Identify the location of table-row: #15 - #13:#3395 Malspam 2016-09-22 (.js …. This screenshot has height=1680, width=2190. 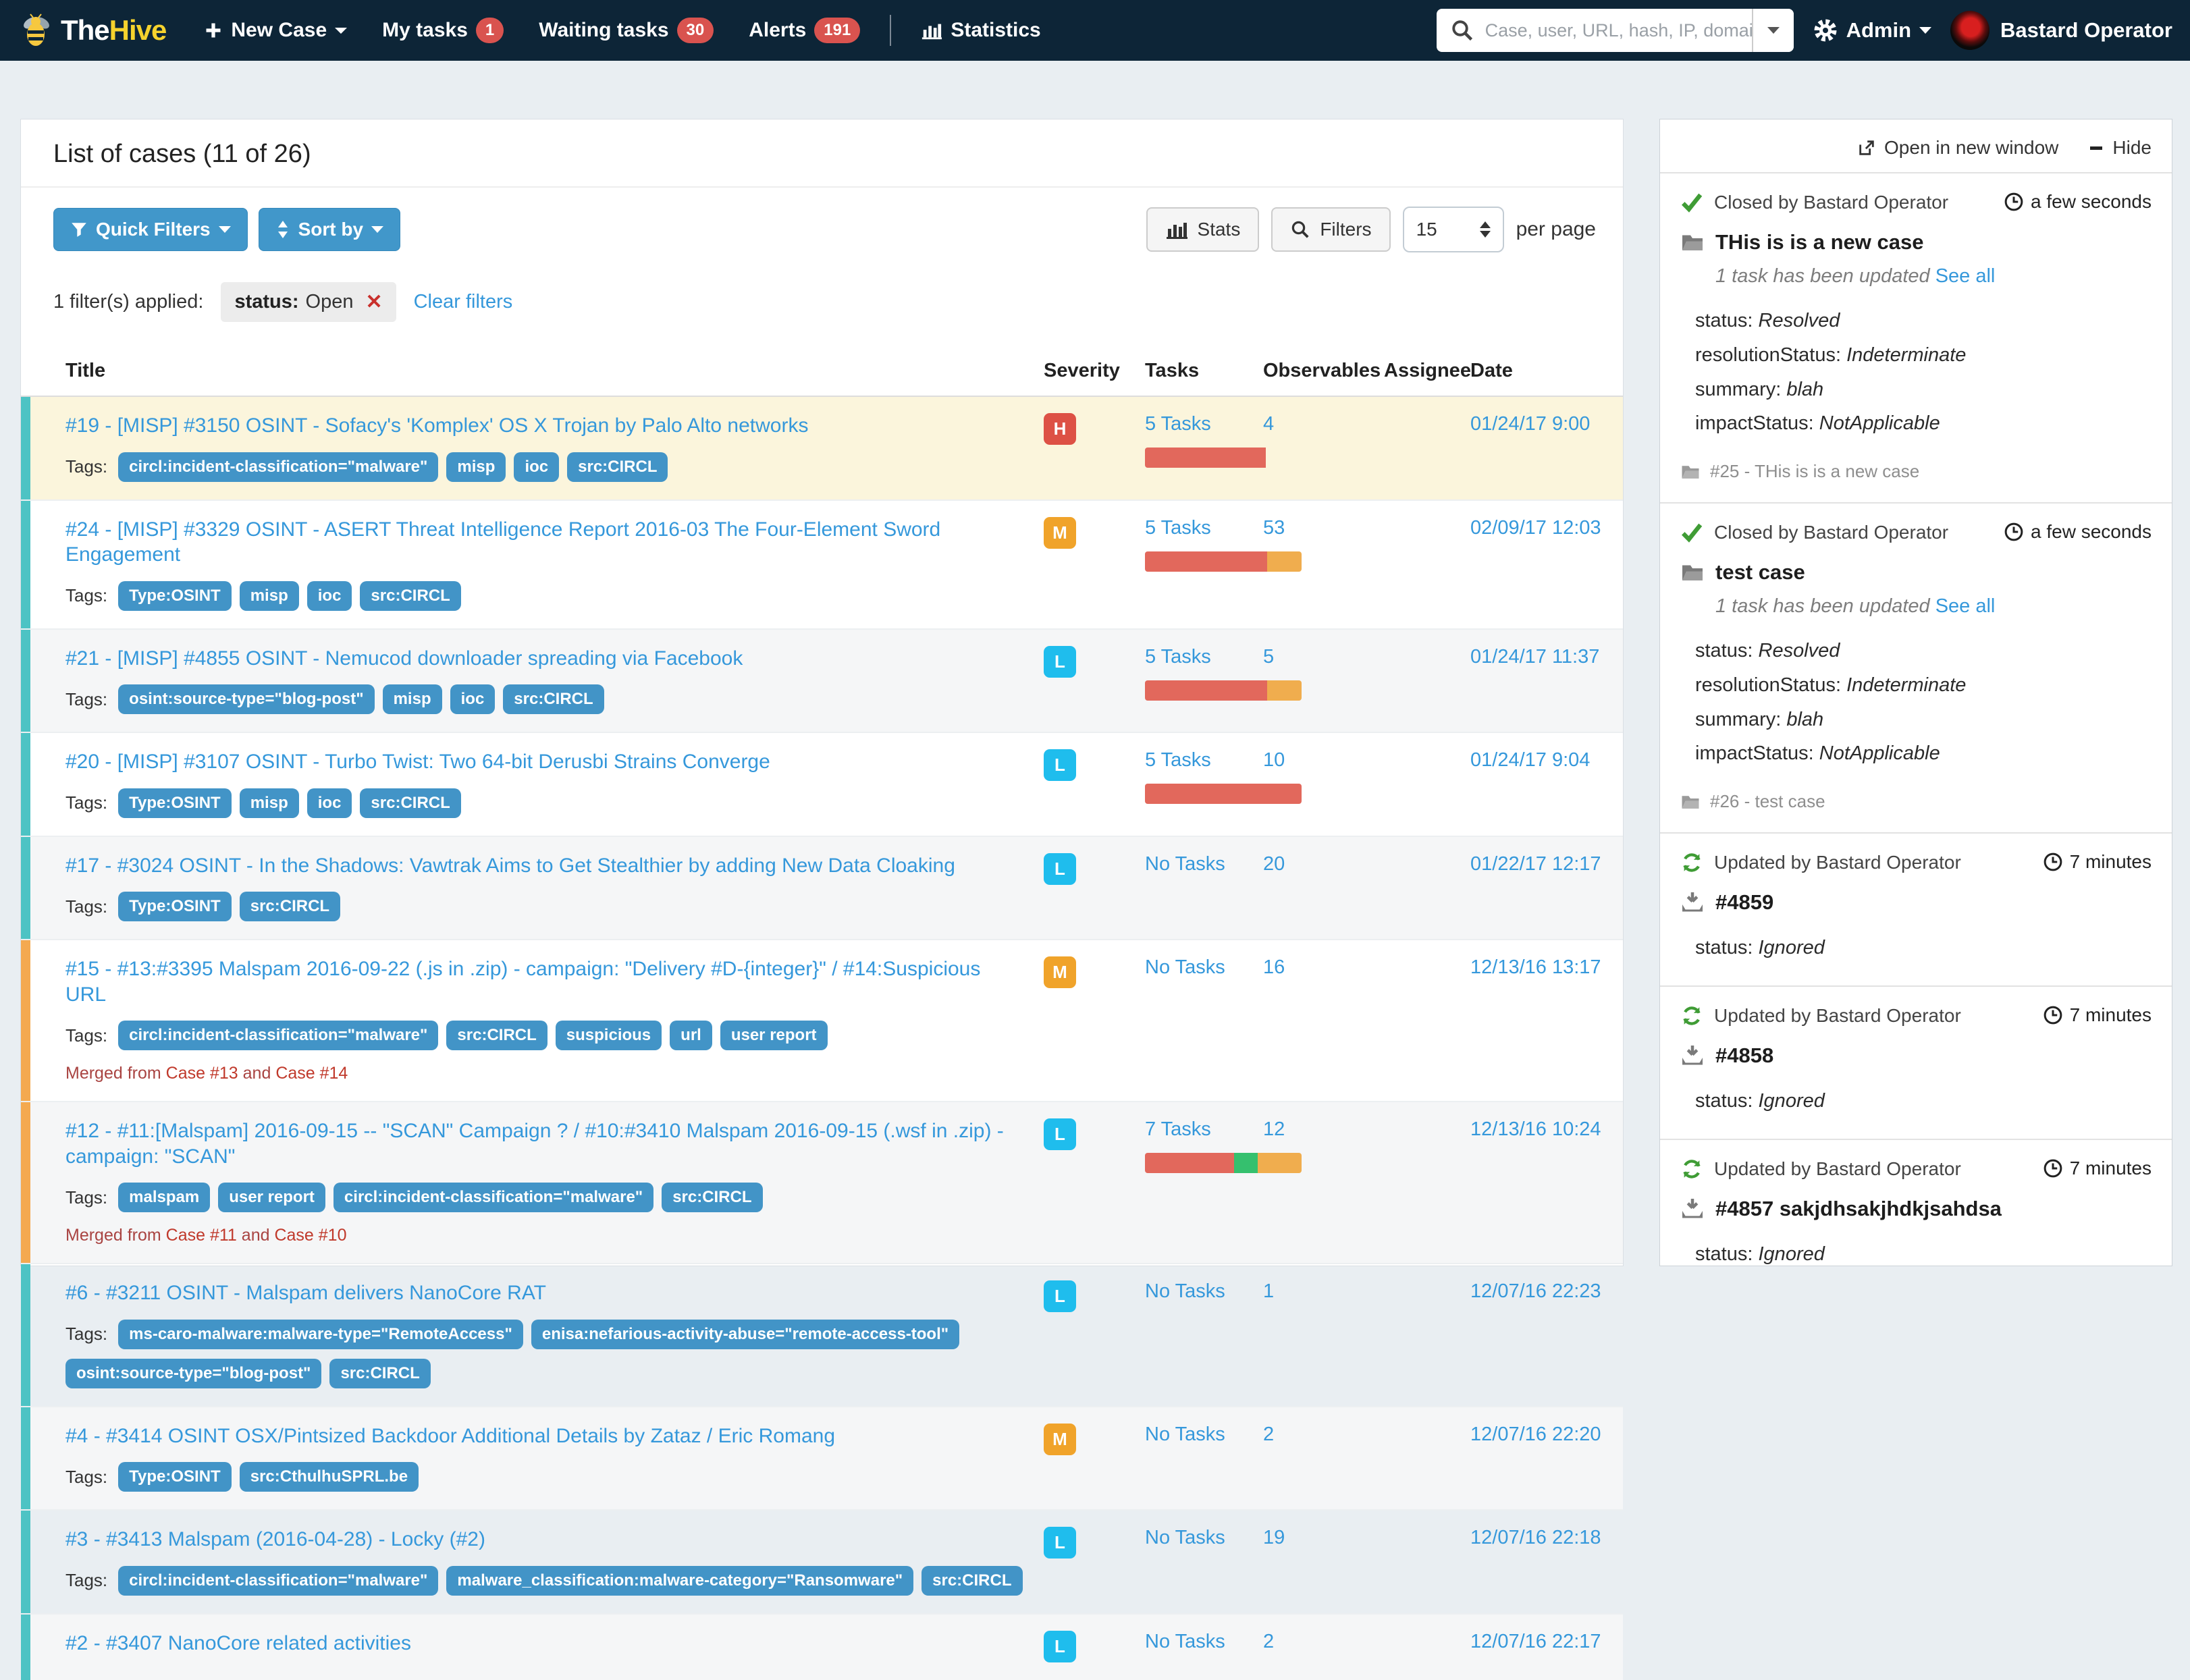
(822, 1020).